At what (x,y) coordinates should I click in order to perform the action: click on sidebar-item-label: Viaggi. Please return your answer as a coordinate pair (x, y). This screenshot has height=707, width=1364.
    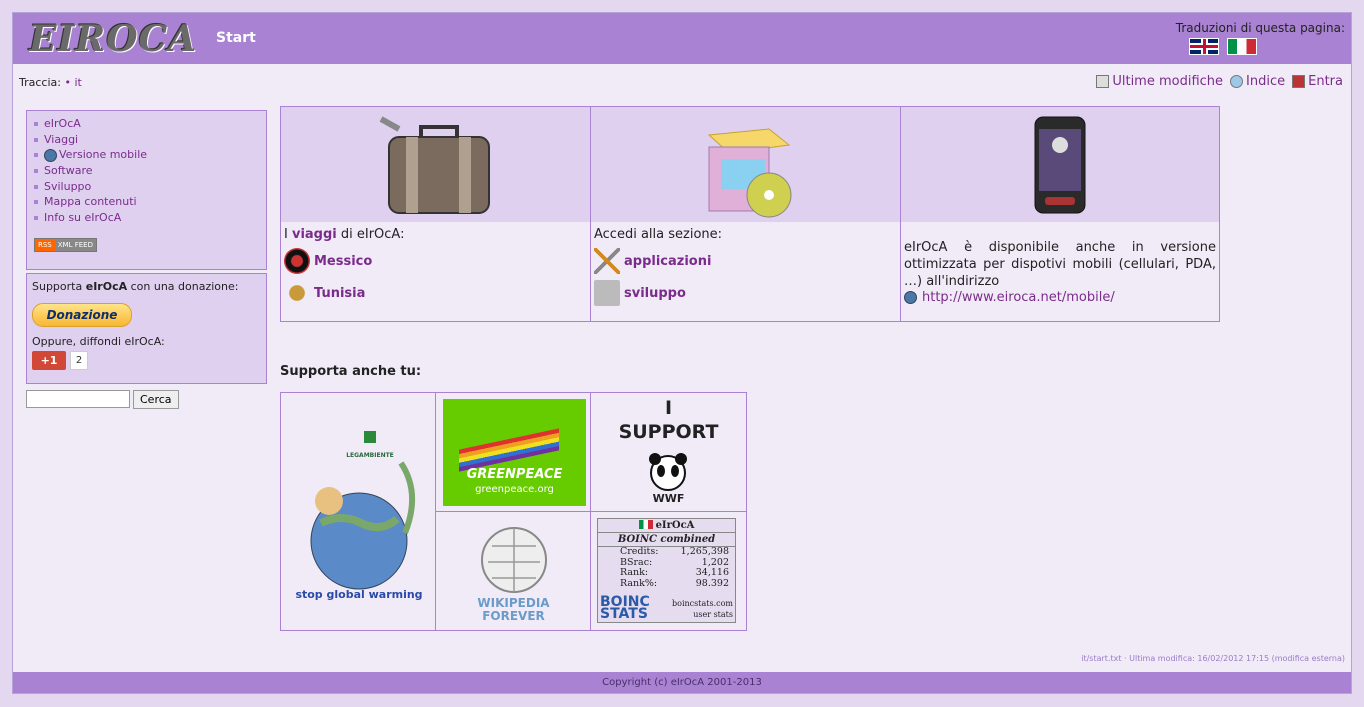
    Looking at the image, I should click on (61, 140).